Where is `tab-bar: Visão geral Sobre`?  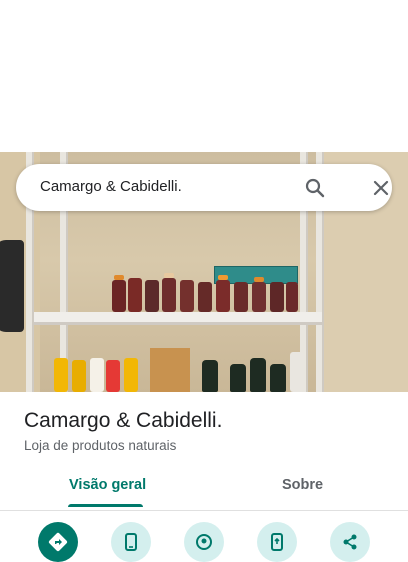
tab-bar: Visão geral Sobre is located at coordinates (204, 489).